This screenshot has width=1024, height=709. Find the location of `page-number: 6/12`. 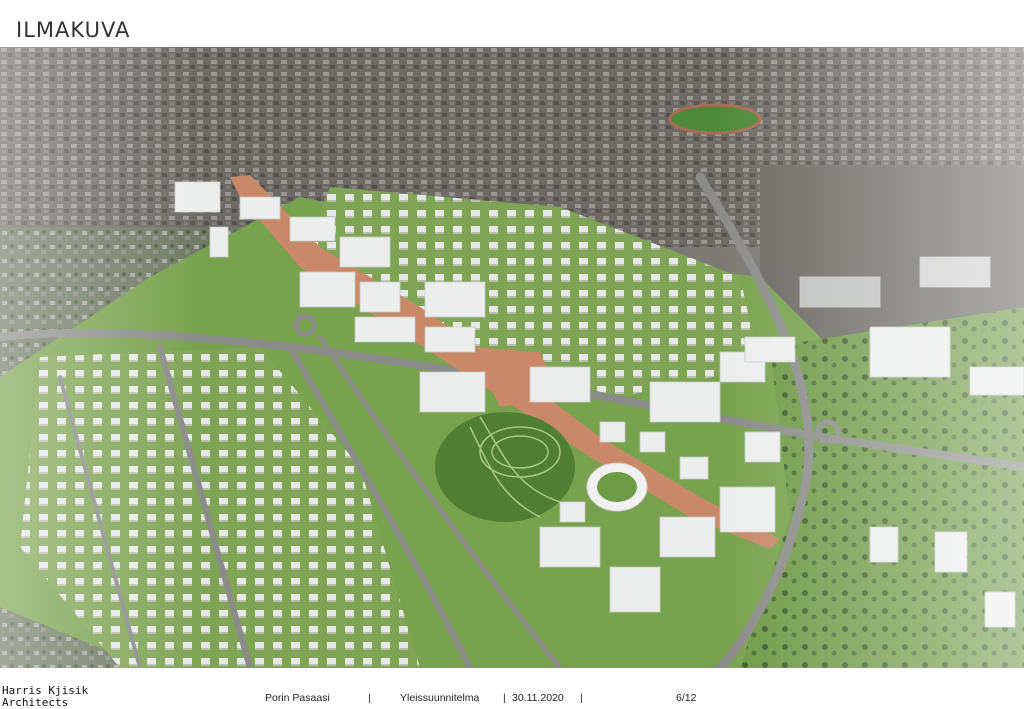

page-number: 6/12 is located at coordinates (686, 698).